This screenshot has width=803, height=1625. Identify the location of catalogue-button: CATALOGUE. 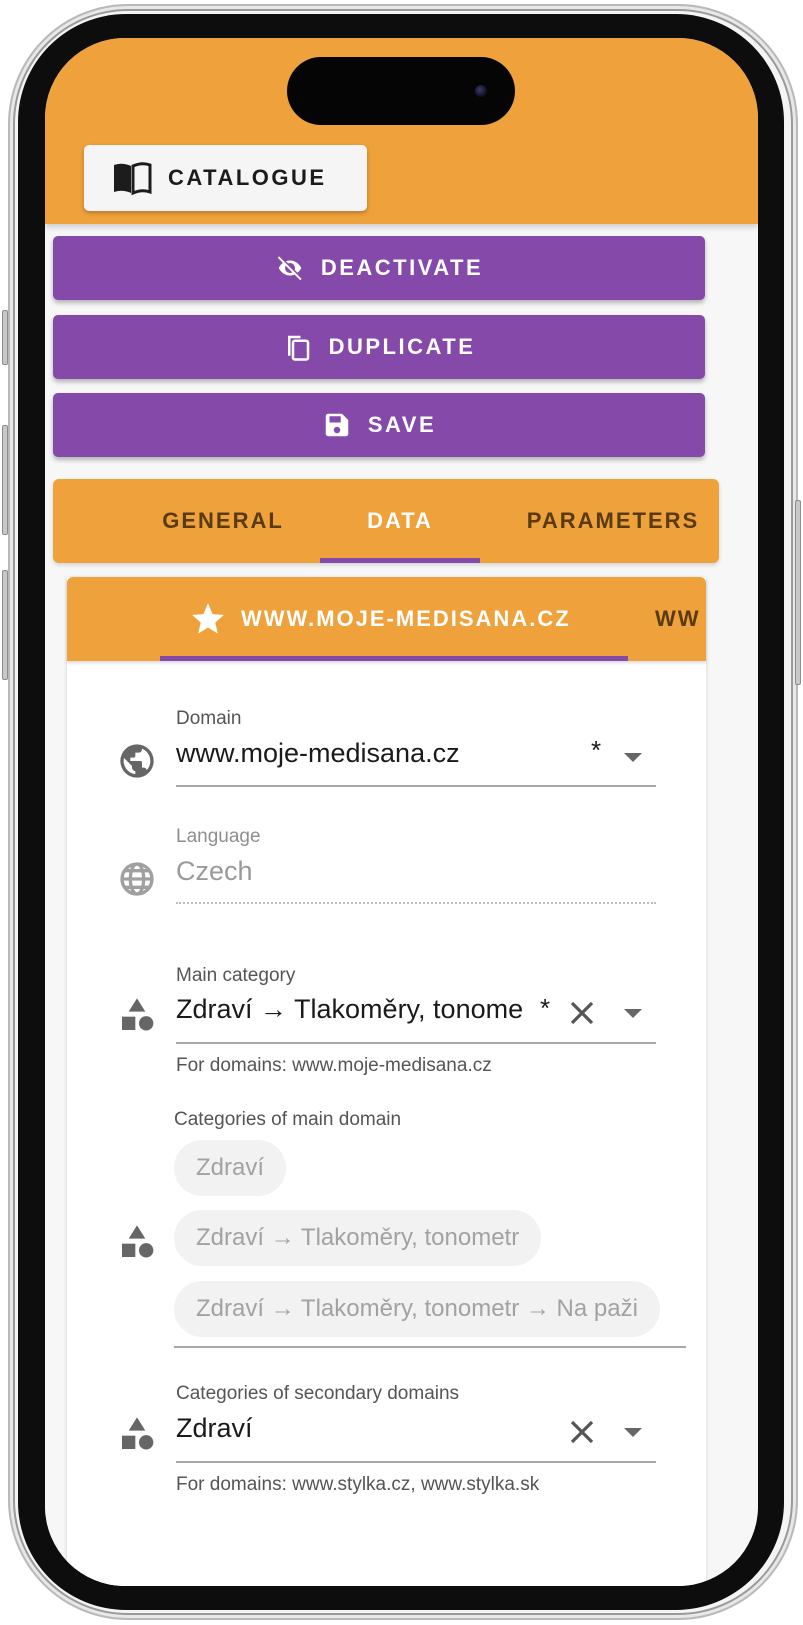
(225, 178).